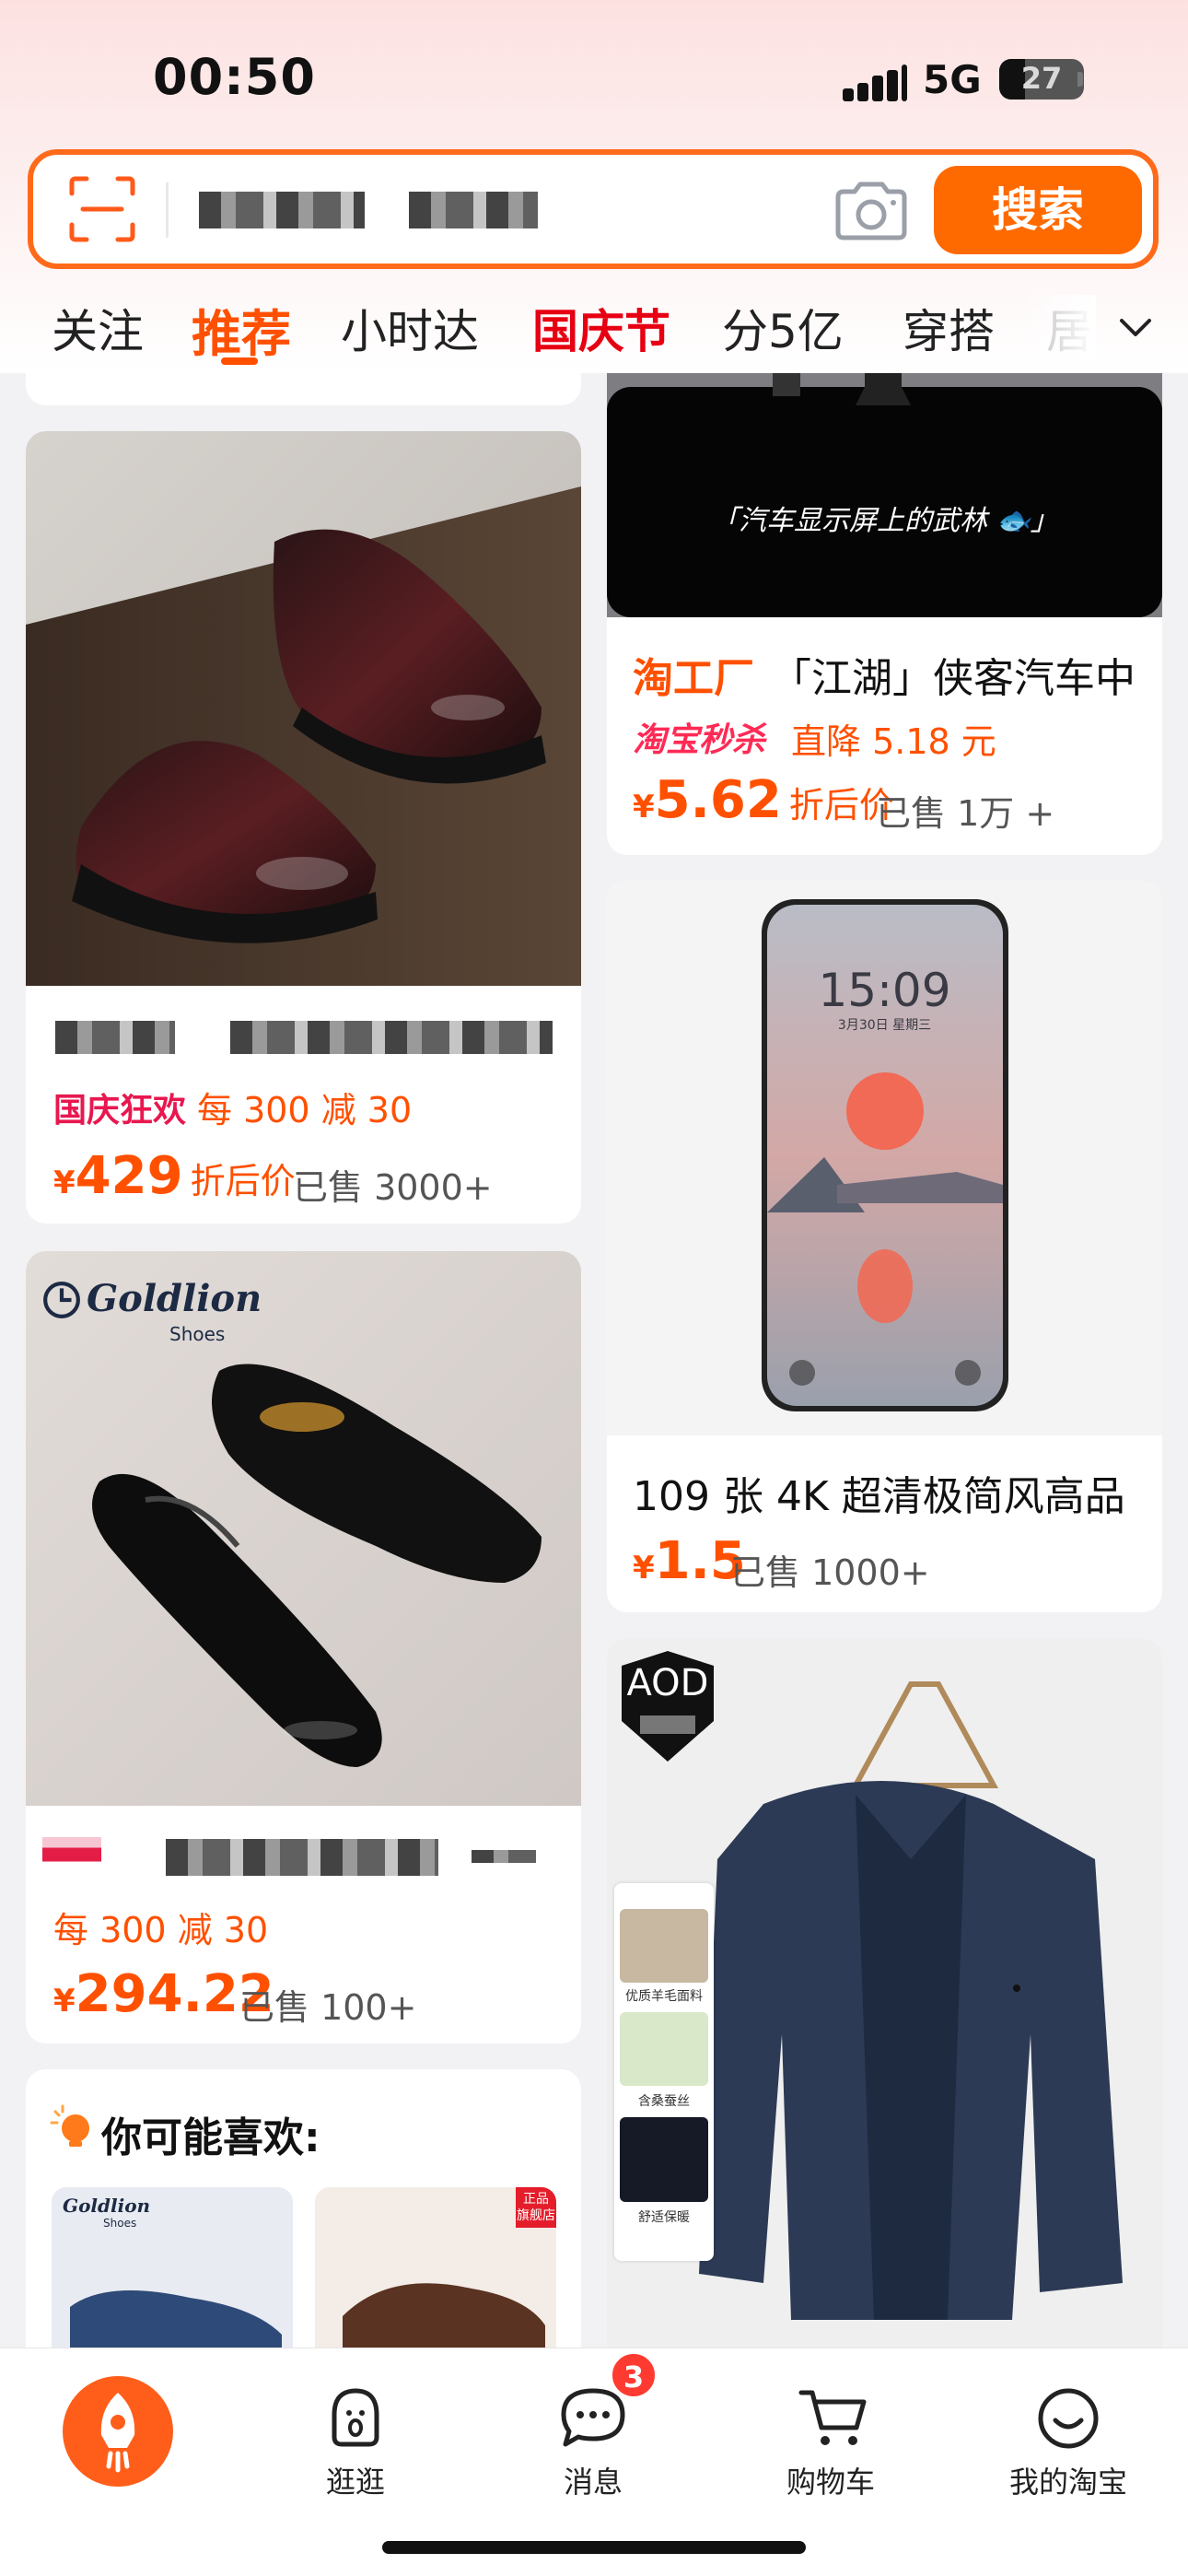 This screenshot has height=2576, width=1188. Describe the element at coordinates (783, 328) in the screenshot. I see `tab-split-500m: 分5亿` at that location.